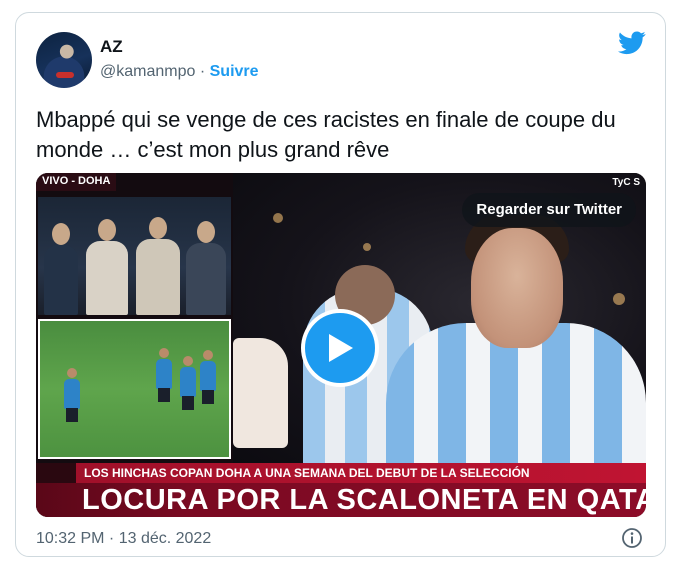  What do you see at coordinates (76, 182) in the screenshot?
I see `live-label: VIVO - DOHA` at bounding box center [76, 182].